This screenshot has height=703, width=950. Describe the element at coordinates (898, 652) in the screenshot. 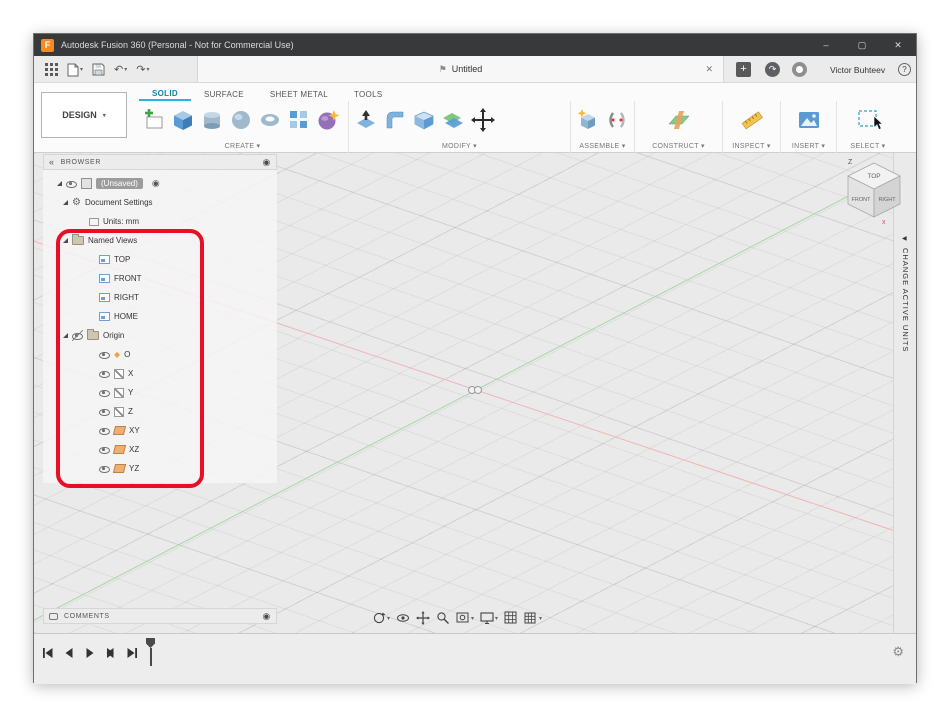

I see `timeline-settings-gear-icon: ⚙` at that location.